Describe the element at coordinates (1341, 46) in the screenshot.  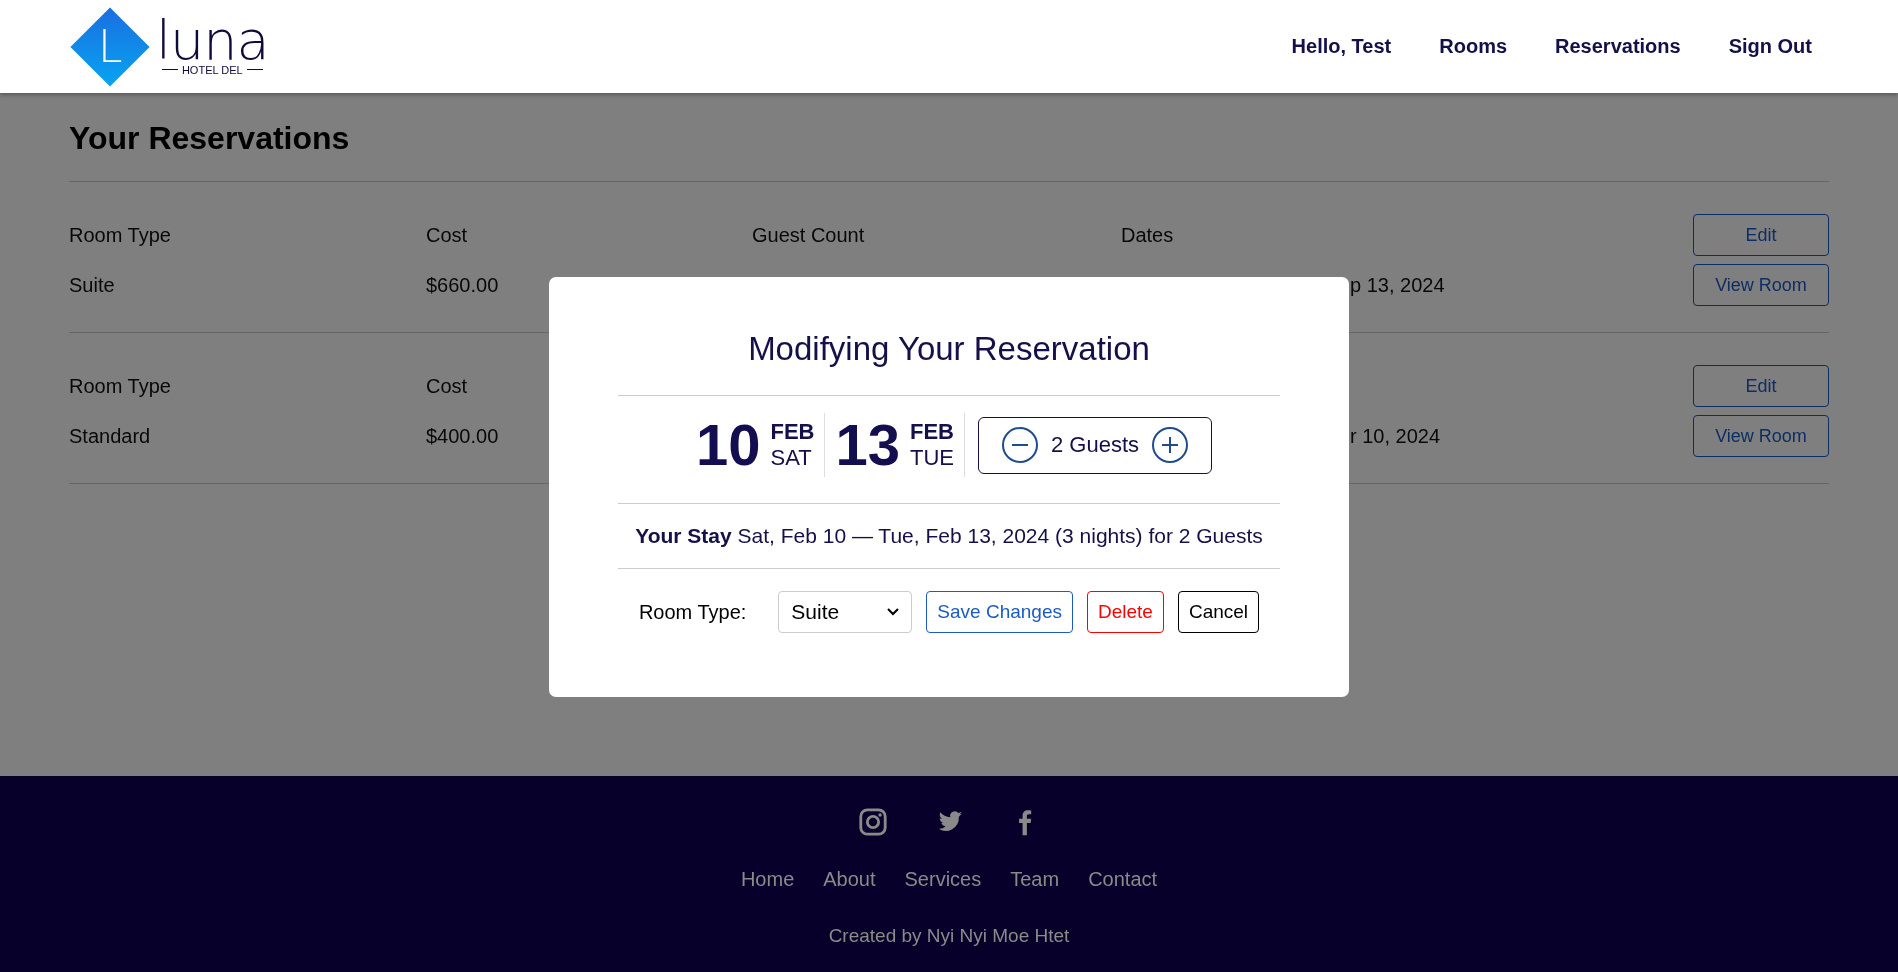
I see `nav-link: Hello, Test` at that location.